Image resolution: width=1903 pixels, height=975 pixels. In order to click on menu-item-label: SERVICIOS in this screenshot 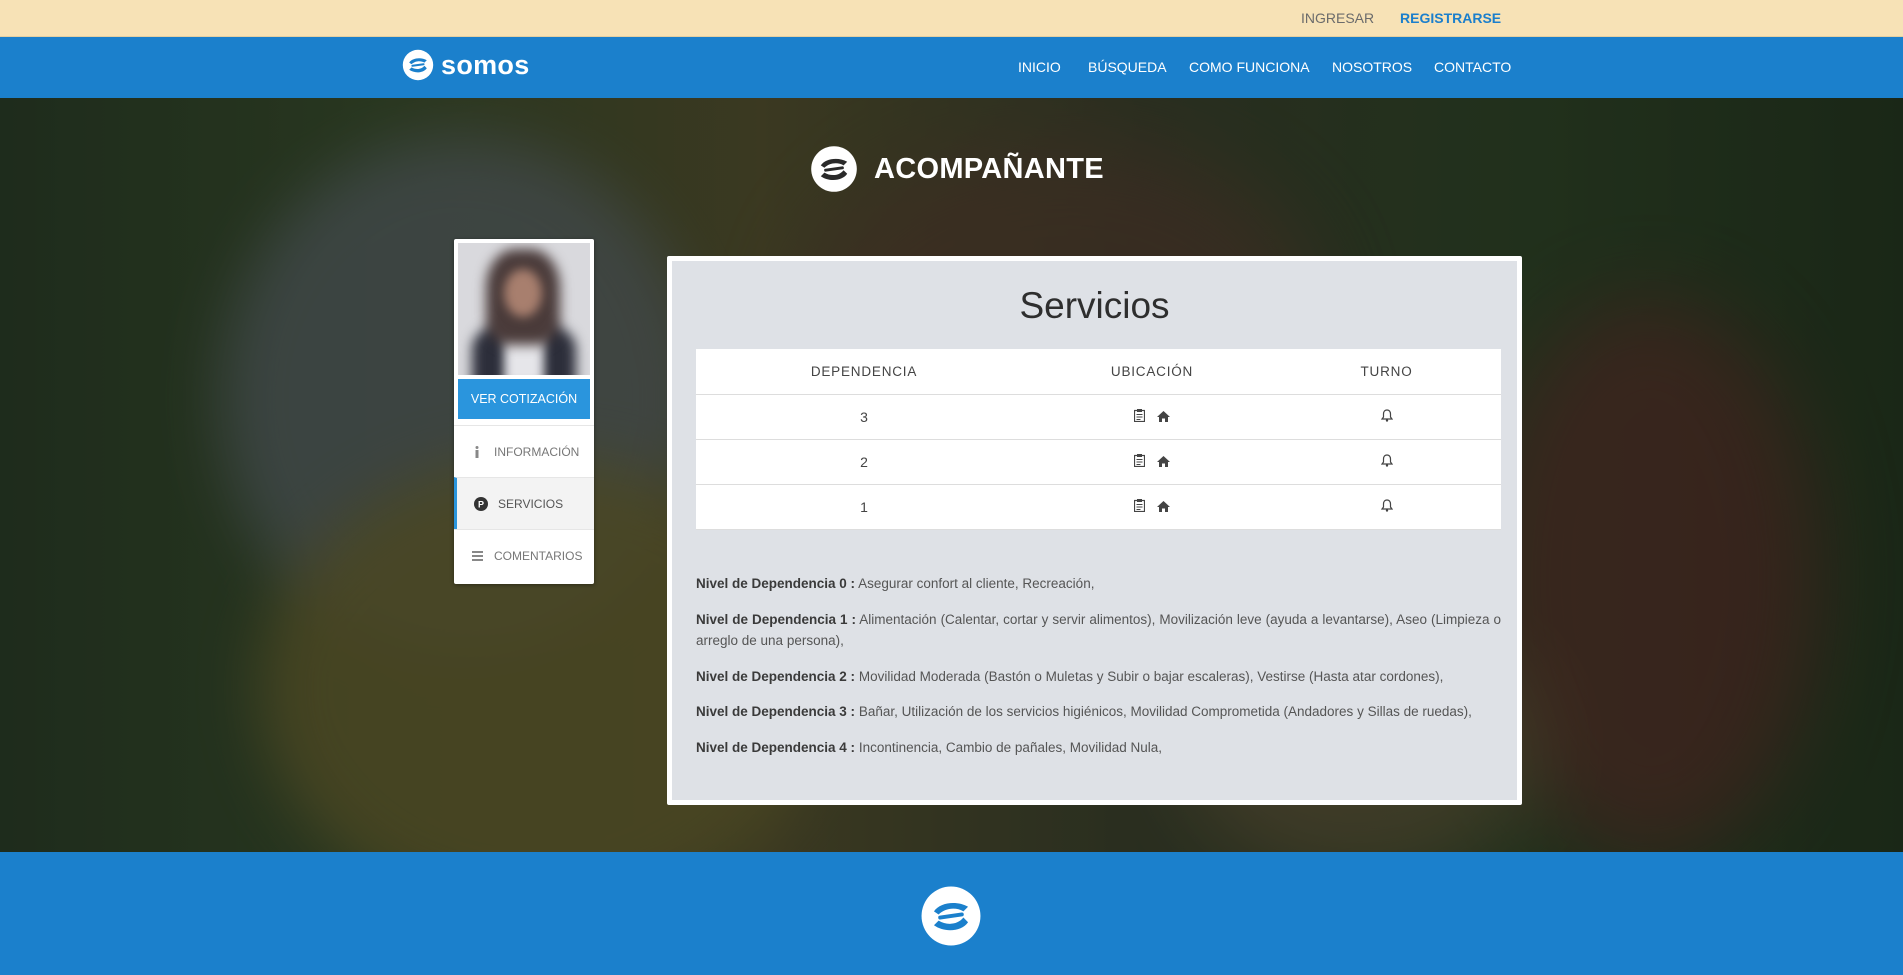, I will do `click(531, 503)`.